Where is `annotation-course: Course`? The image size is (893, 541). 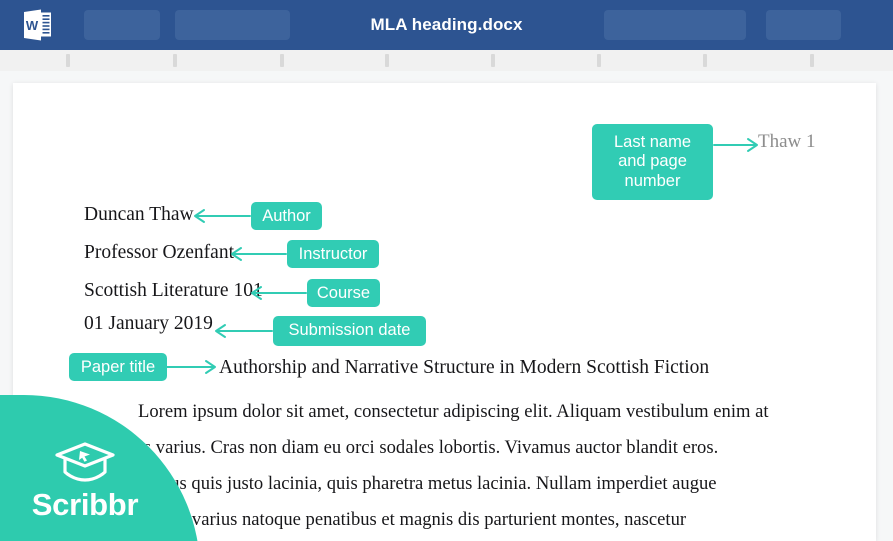 annotation-course: Course is located at coordinates (343, 293).